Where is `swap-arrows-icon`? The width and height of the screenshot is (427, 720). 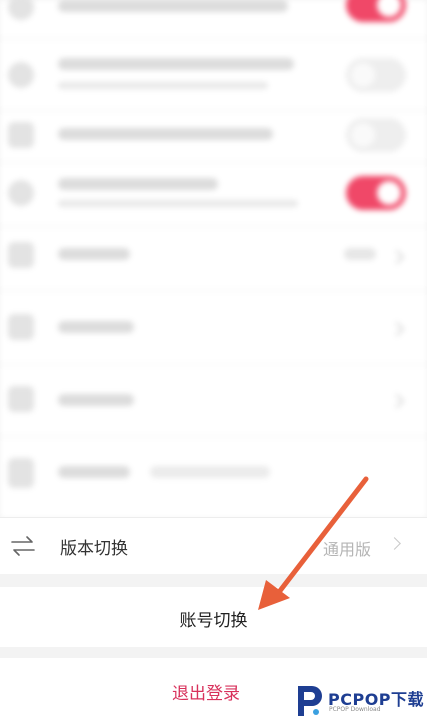
swap-arrows-icon is located at coordinates (23, 546).